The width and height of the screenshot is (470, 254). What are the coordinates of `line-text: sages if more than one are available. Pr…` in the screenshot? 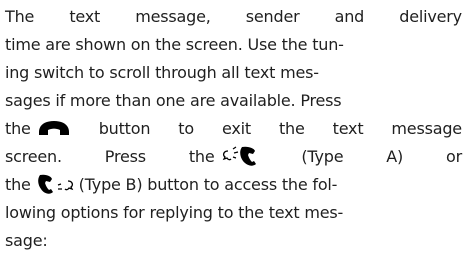 It's located at (173, 100).